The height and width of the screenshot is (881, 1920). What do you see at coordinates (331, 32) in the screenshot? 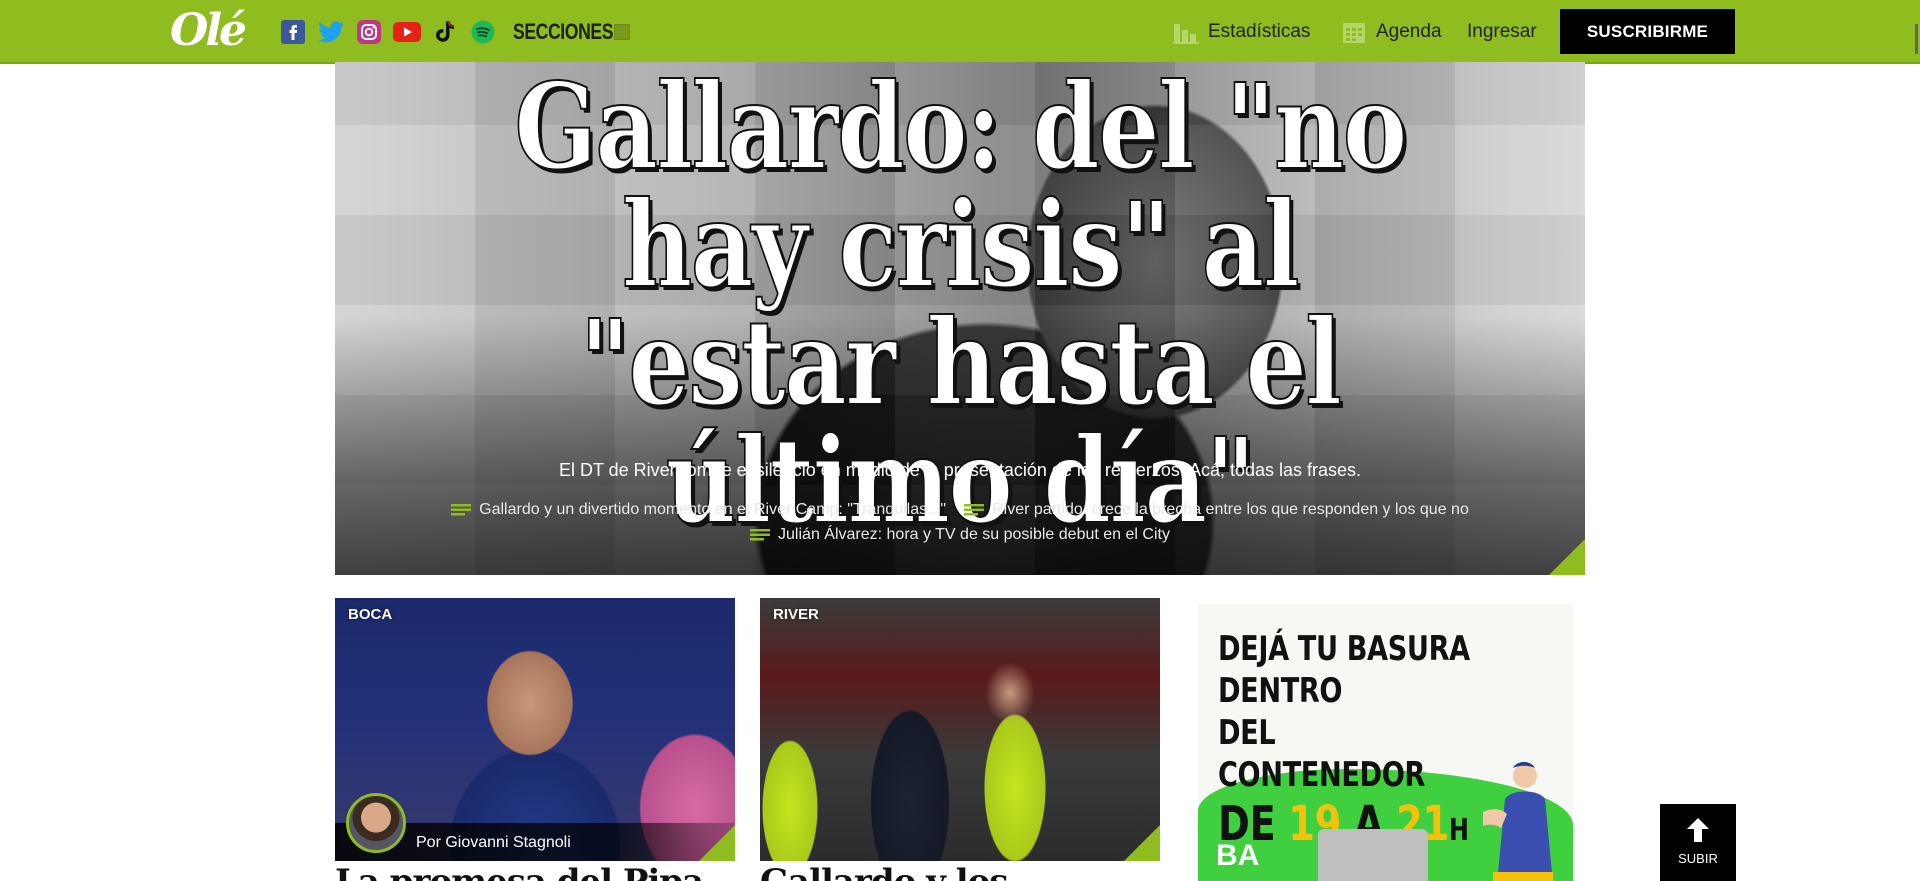
I see `twitter-icon` at bounding box center [331, 32].